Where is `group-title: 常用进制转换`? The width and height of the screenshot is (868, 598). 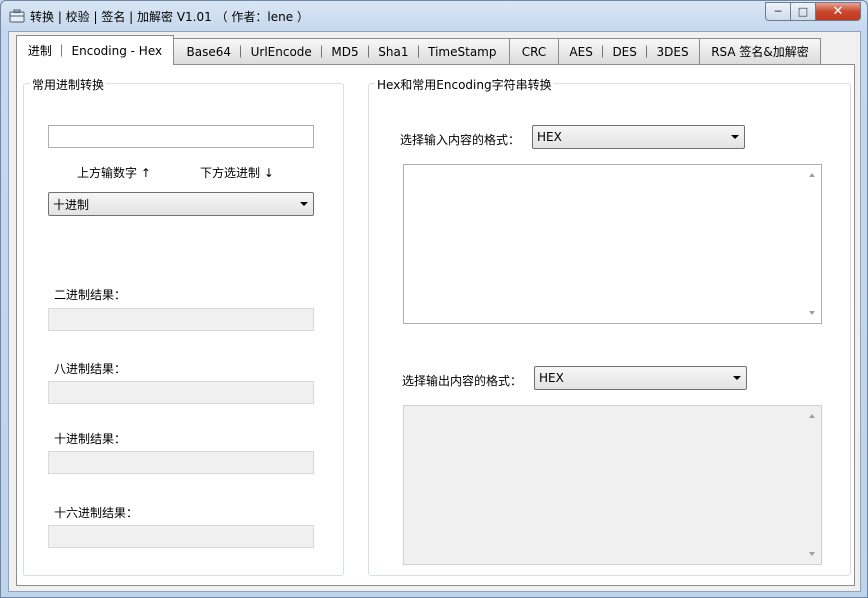 group-title: 常用进制转换 is located at coordinates (68, 84).